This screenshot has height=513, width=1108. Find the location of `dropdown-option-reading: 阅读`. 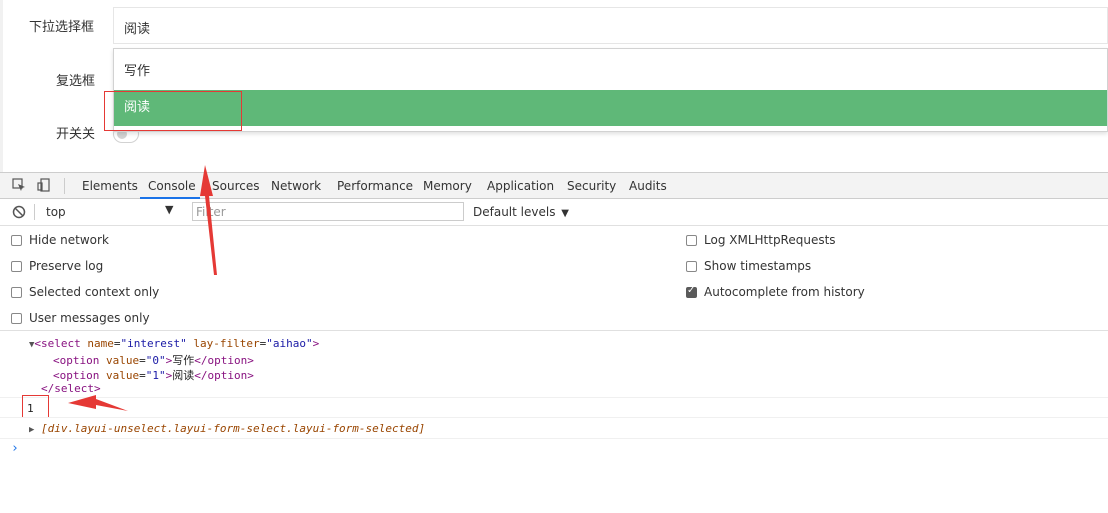

dropdown-option-reading: 阅读 is located at coordinates (610, 108).